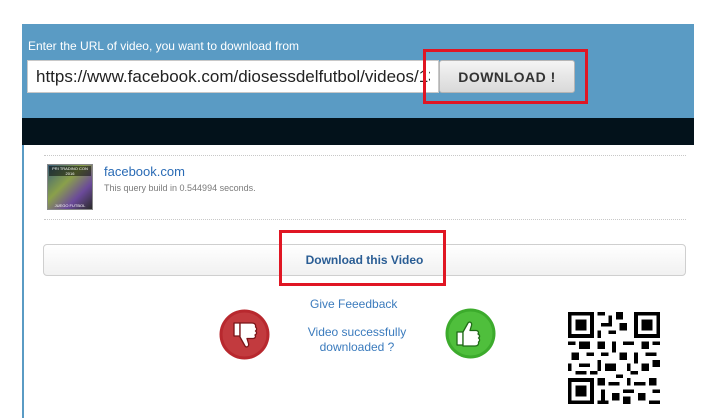 This screenshot has width=707, height=418. I want to click on qr-code-icon, so click(614, 358).